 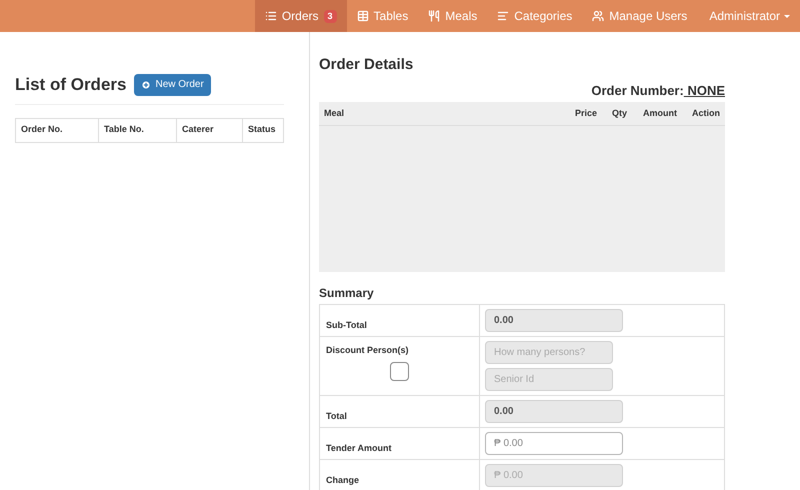 What do you see at coordinates (618, 113) in the screenshot?
I see `column-header: Qty` at bounding box center [618, 113].